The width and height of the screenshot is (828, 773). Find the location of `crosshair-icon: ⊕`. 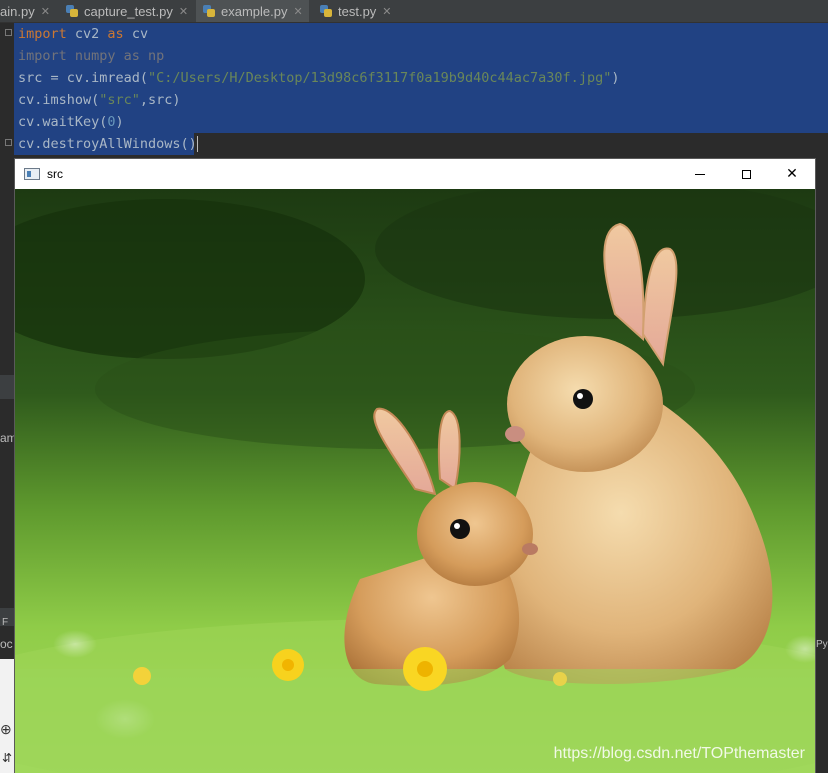

crosshair-icon: ⊕ is located at coordinates (6, 729).